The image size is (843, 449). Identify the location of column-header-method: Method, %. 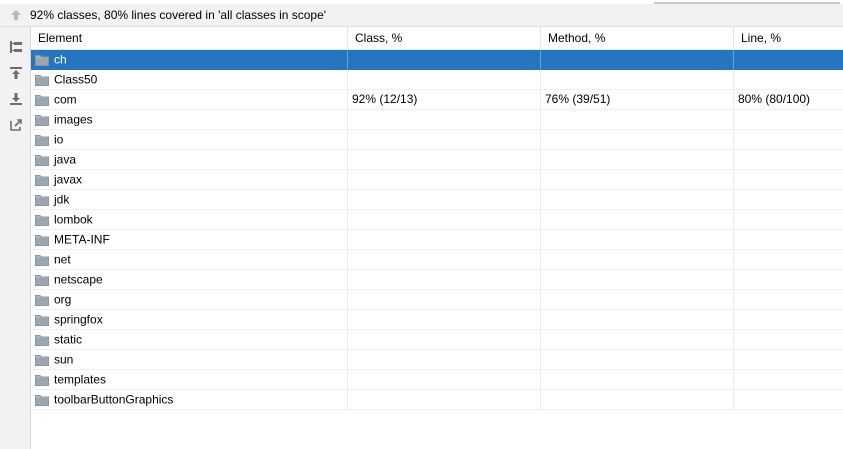
(637, 38).